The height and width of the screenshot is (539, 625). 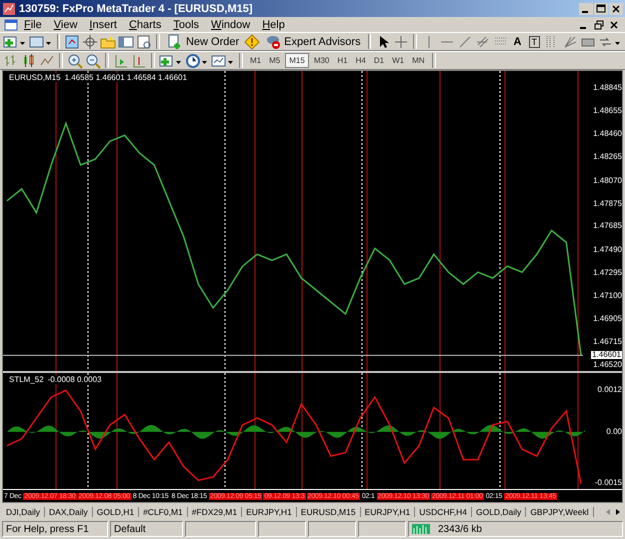 I want to click on price-label: 1.46520, so click(x=607, y=365).